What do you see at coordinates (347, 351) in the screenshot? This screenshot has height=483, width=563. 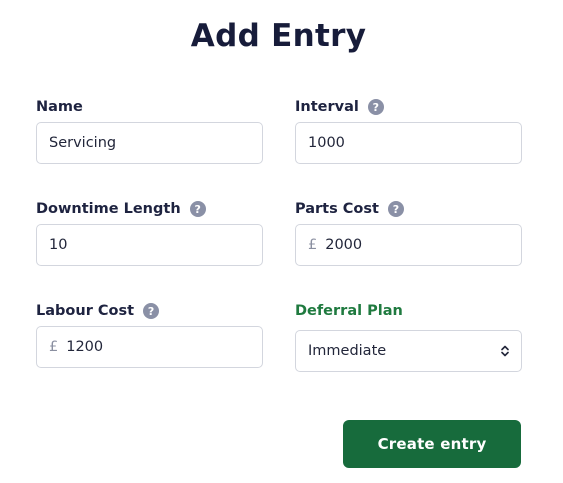 I see `deferral-plan-selected-value: Immediate` at bounding box center [347, 351].